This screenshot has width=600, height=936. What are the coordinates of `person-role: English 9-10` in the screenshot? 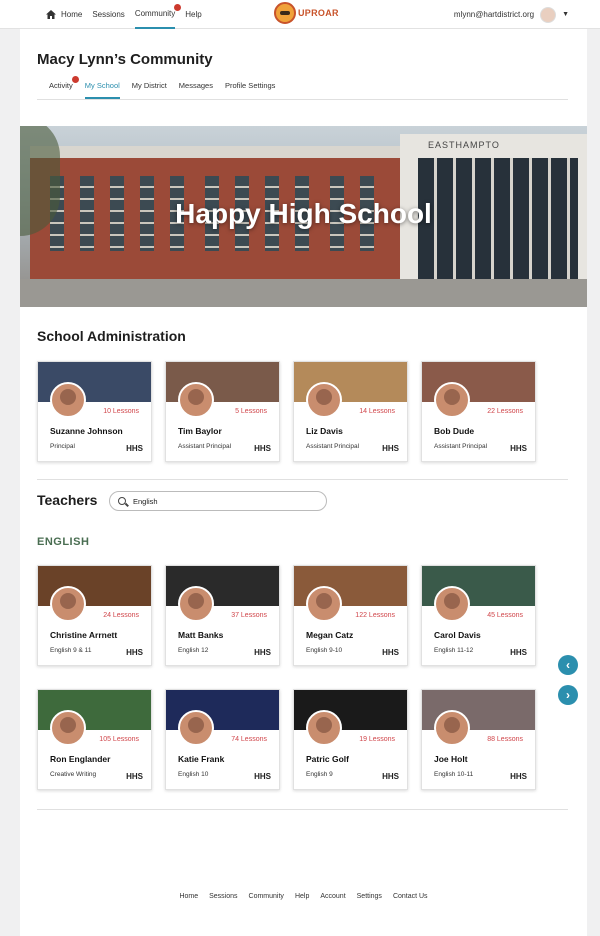 It's located at (324, 650).